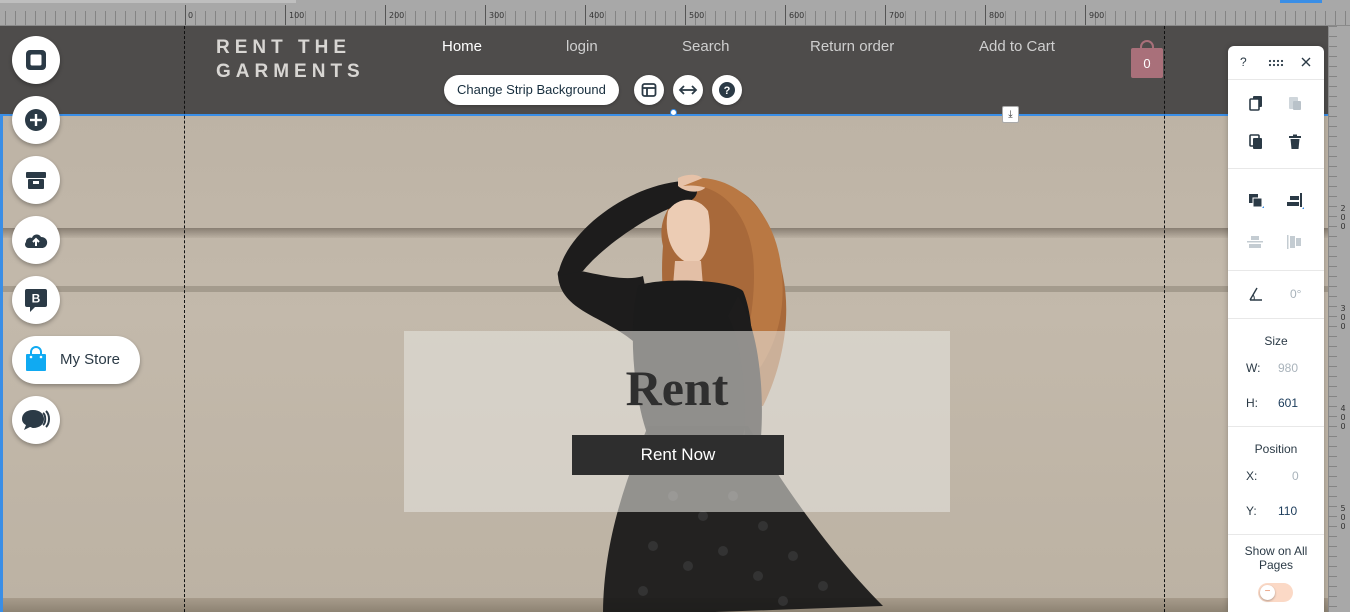  Describe the element at coordinates (1295, 294) in the screenshot. I see `rotation-value: 0°` at that location.